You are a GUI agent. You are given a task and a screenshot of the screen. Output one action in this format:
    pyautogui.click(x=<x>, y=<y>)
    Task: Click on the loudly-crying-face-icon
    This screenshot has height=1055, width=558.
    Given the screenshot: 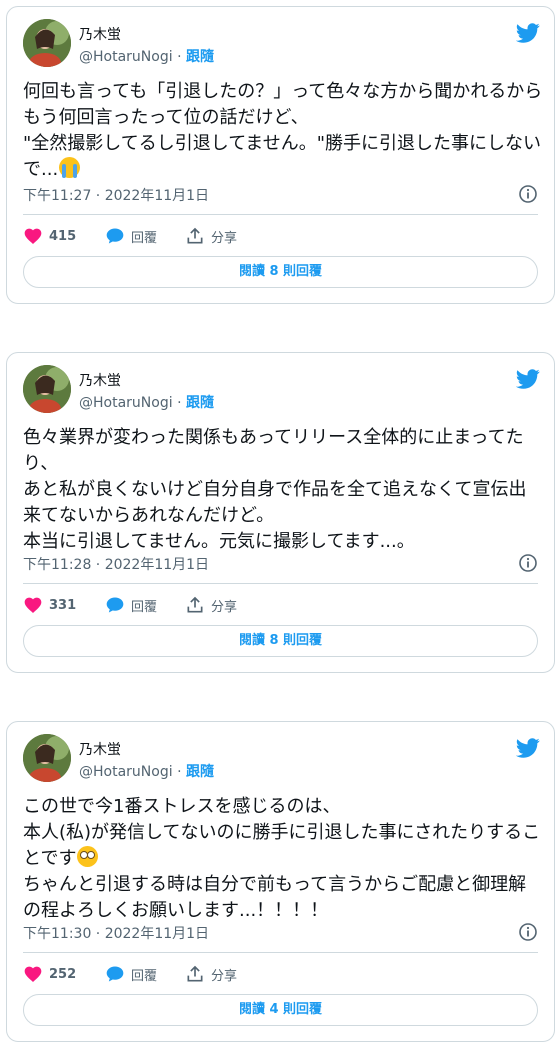 What is the action you would take?
    pyautogui.click(x=70, y=167)
    